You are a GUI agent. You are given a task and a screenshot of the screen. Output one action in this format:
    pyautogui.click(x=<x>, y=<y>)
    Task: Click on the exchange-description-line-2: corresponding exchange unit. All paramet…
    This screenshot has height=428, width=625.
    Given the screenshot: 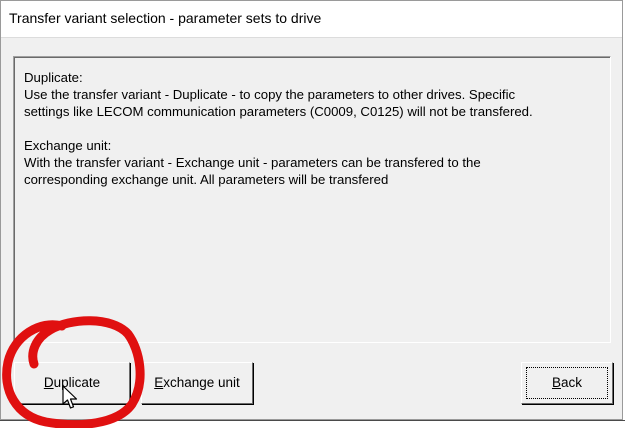 What is the action you would take?
    pyautogui.click(x=206, y=179)
    